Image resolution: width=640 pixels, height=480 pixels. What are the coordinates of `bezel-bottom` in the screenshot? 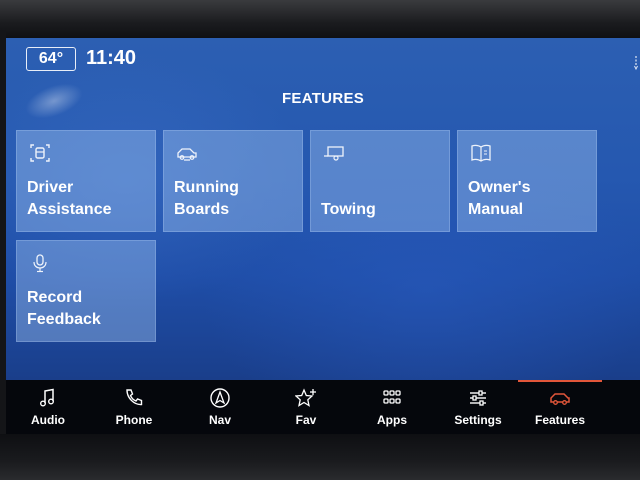 It's located at (320, 457).